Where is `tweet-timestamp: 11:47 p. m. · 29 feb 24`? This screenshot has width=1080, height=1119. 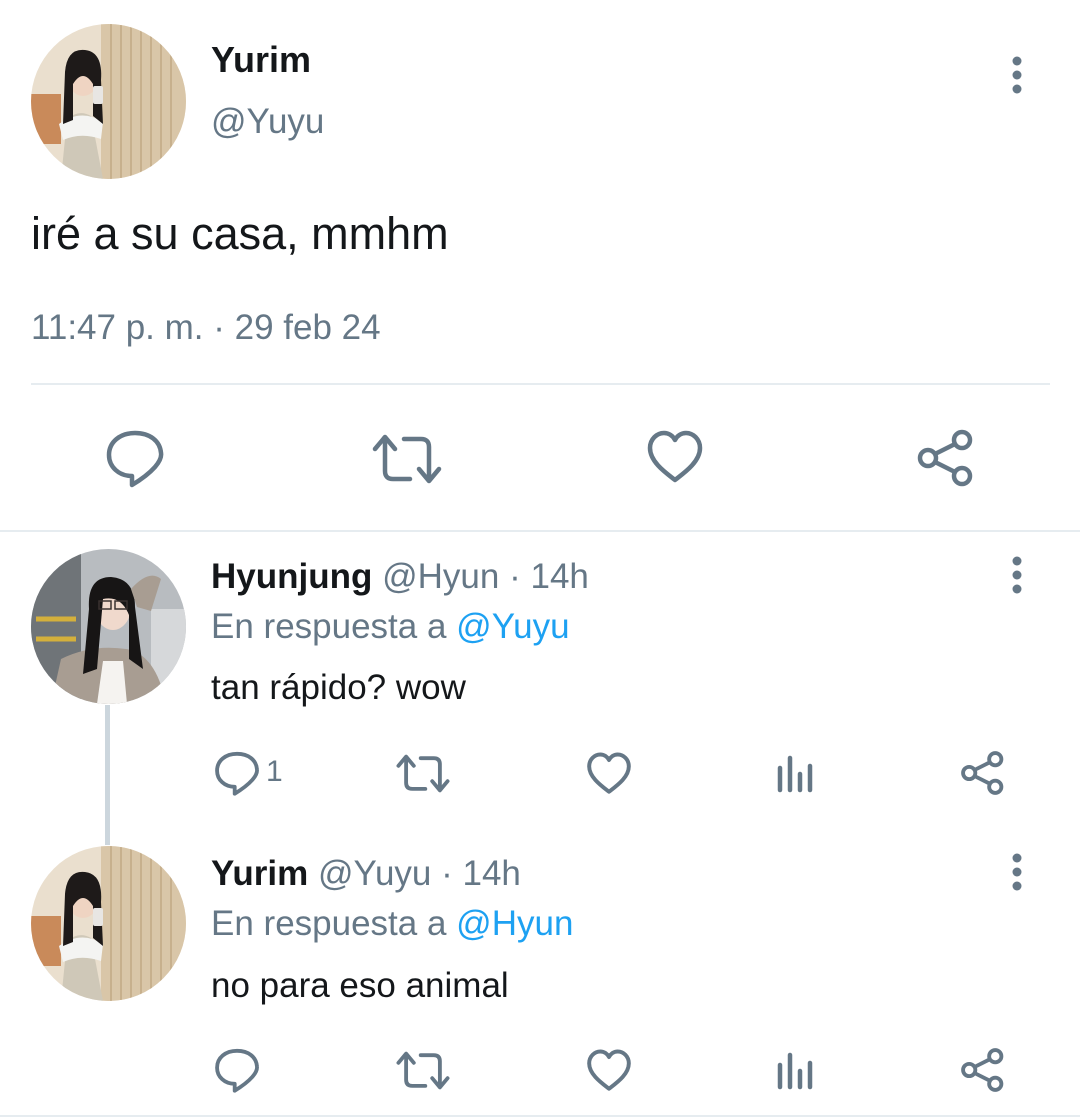 tweet-timestamp: 11:47 p. m. · 29 feb 24 is located at coordinates (206, 328).